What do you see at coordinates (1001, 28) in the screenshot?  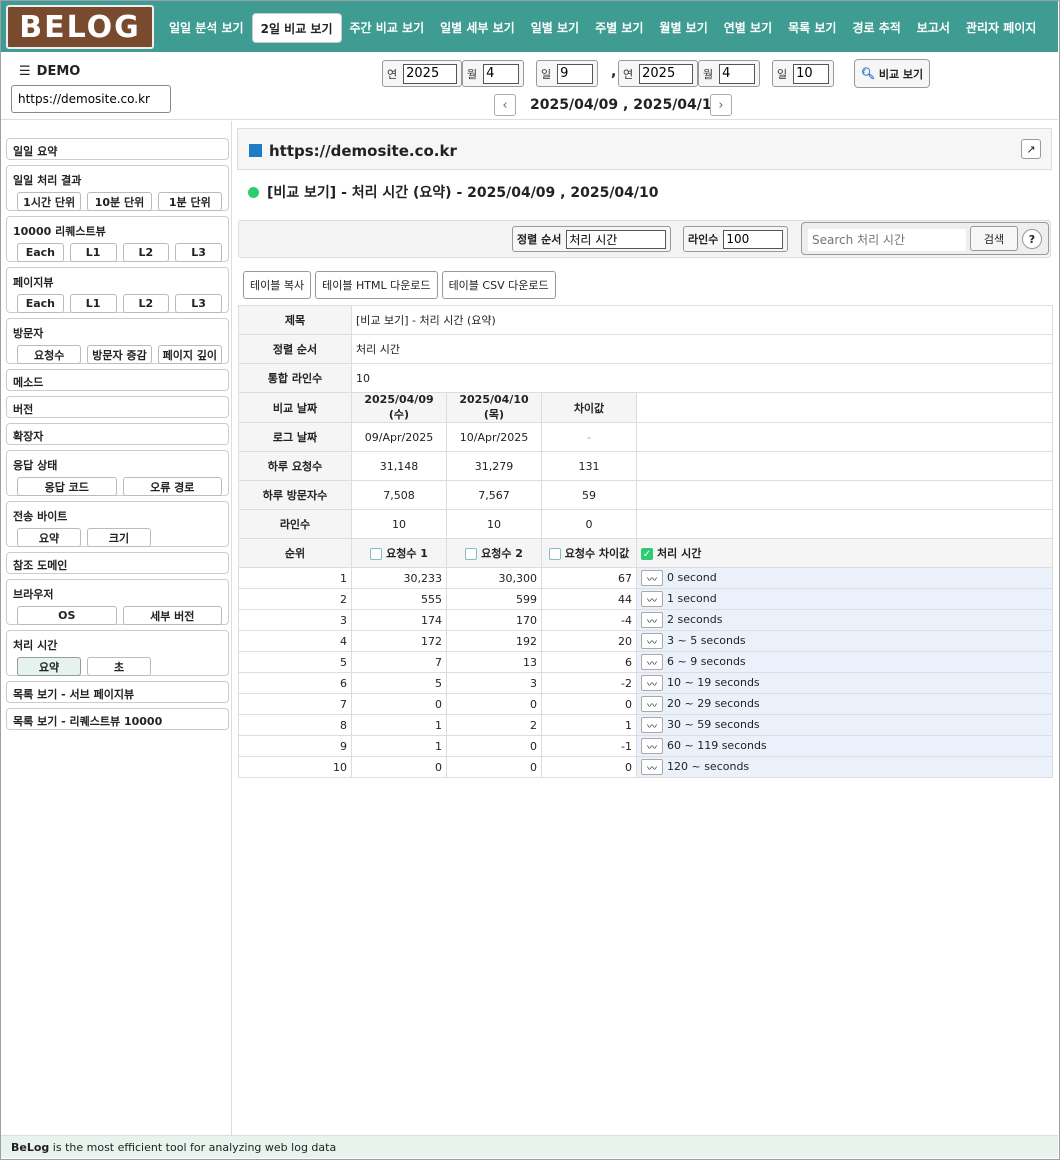 I see `nav-tab: 관리자 페이지` at bounding box center [1001, 28].